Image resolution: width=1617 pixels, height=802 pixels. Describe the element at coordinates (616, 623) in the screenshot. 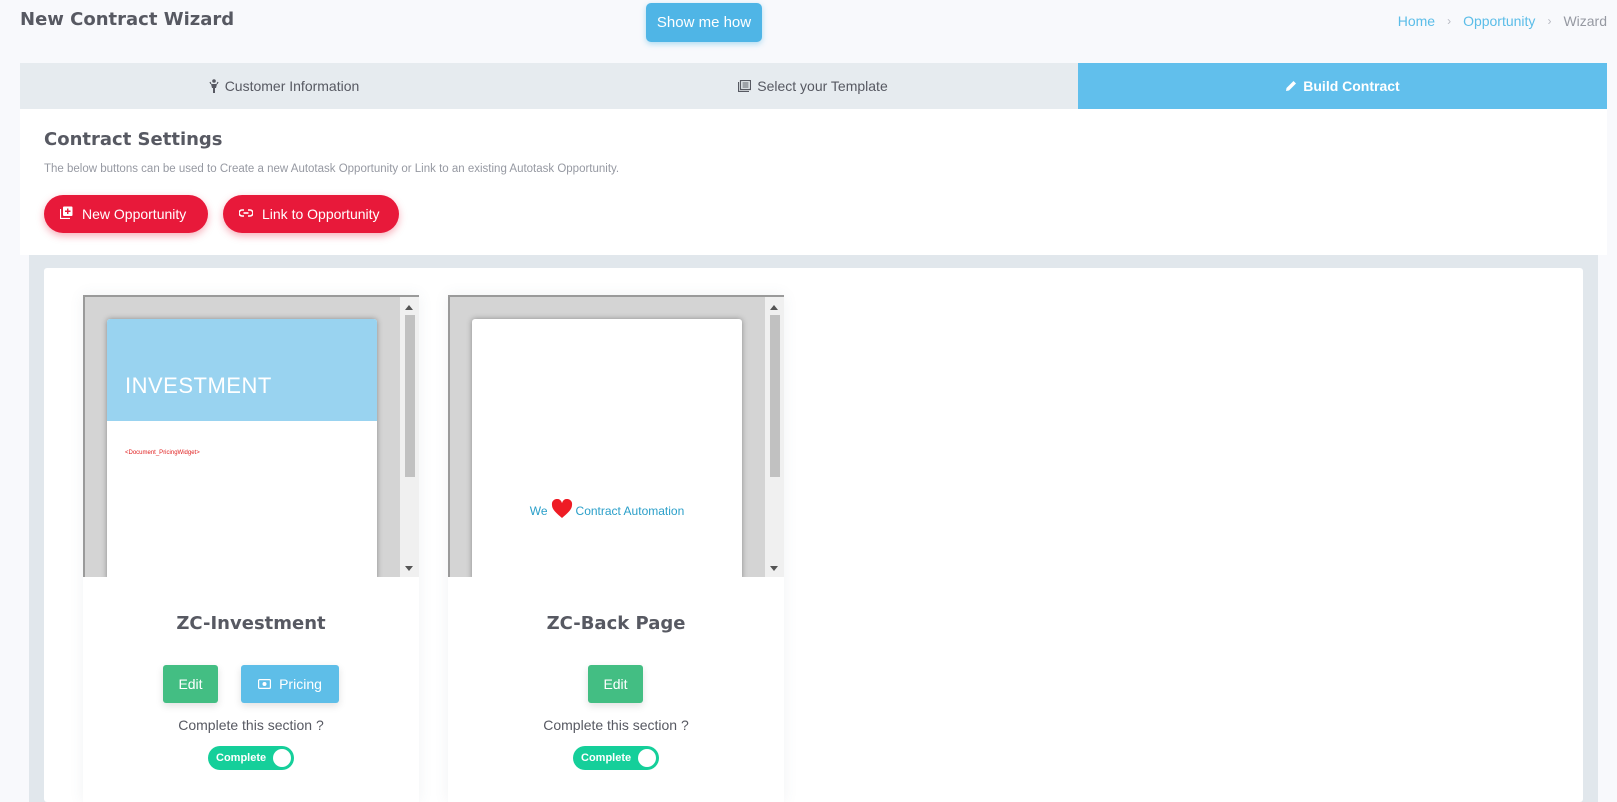

I see `section-name: ZC-Back Page` at that location.